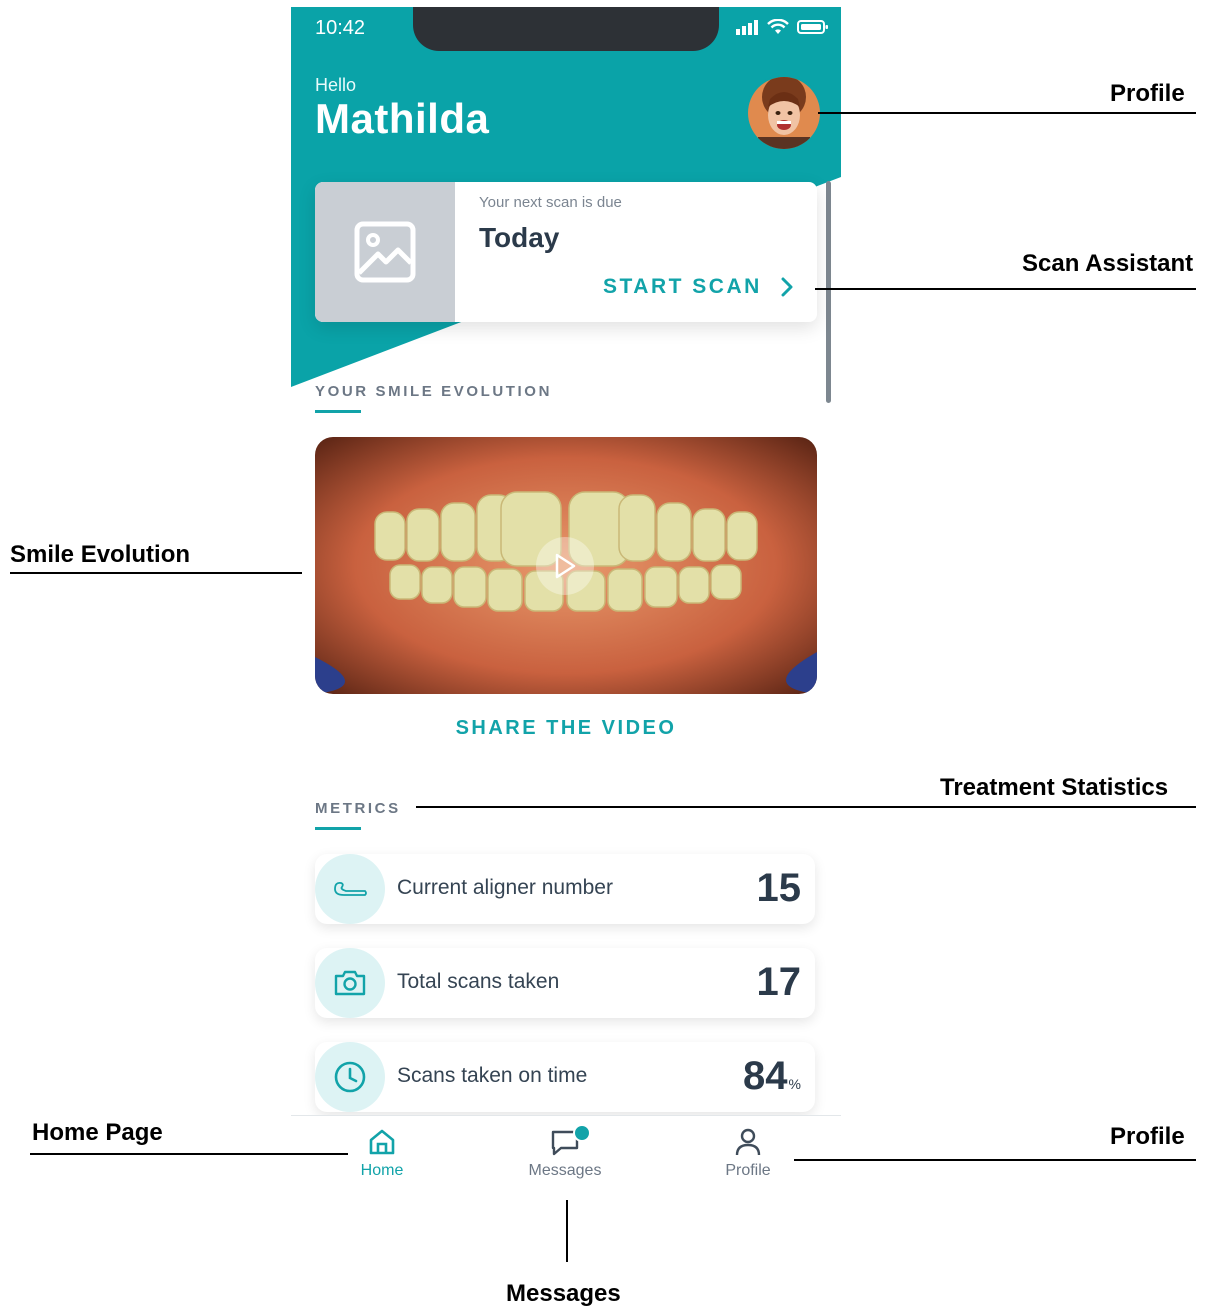 This screenshot has height=1313, width=1207. What do you see at coordinates (434, 391) in the screenshot?
I see `smile-evolution-title: YOUR SMILE EVOLUTION` at bounding box center [434, 391].